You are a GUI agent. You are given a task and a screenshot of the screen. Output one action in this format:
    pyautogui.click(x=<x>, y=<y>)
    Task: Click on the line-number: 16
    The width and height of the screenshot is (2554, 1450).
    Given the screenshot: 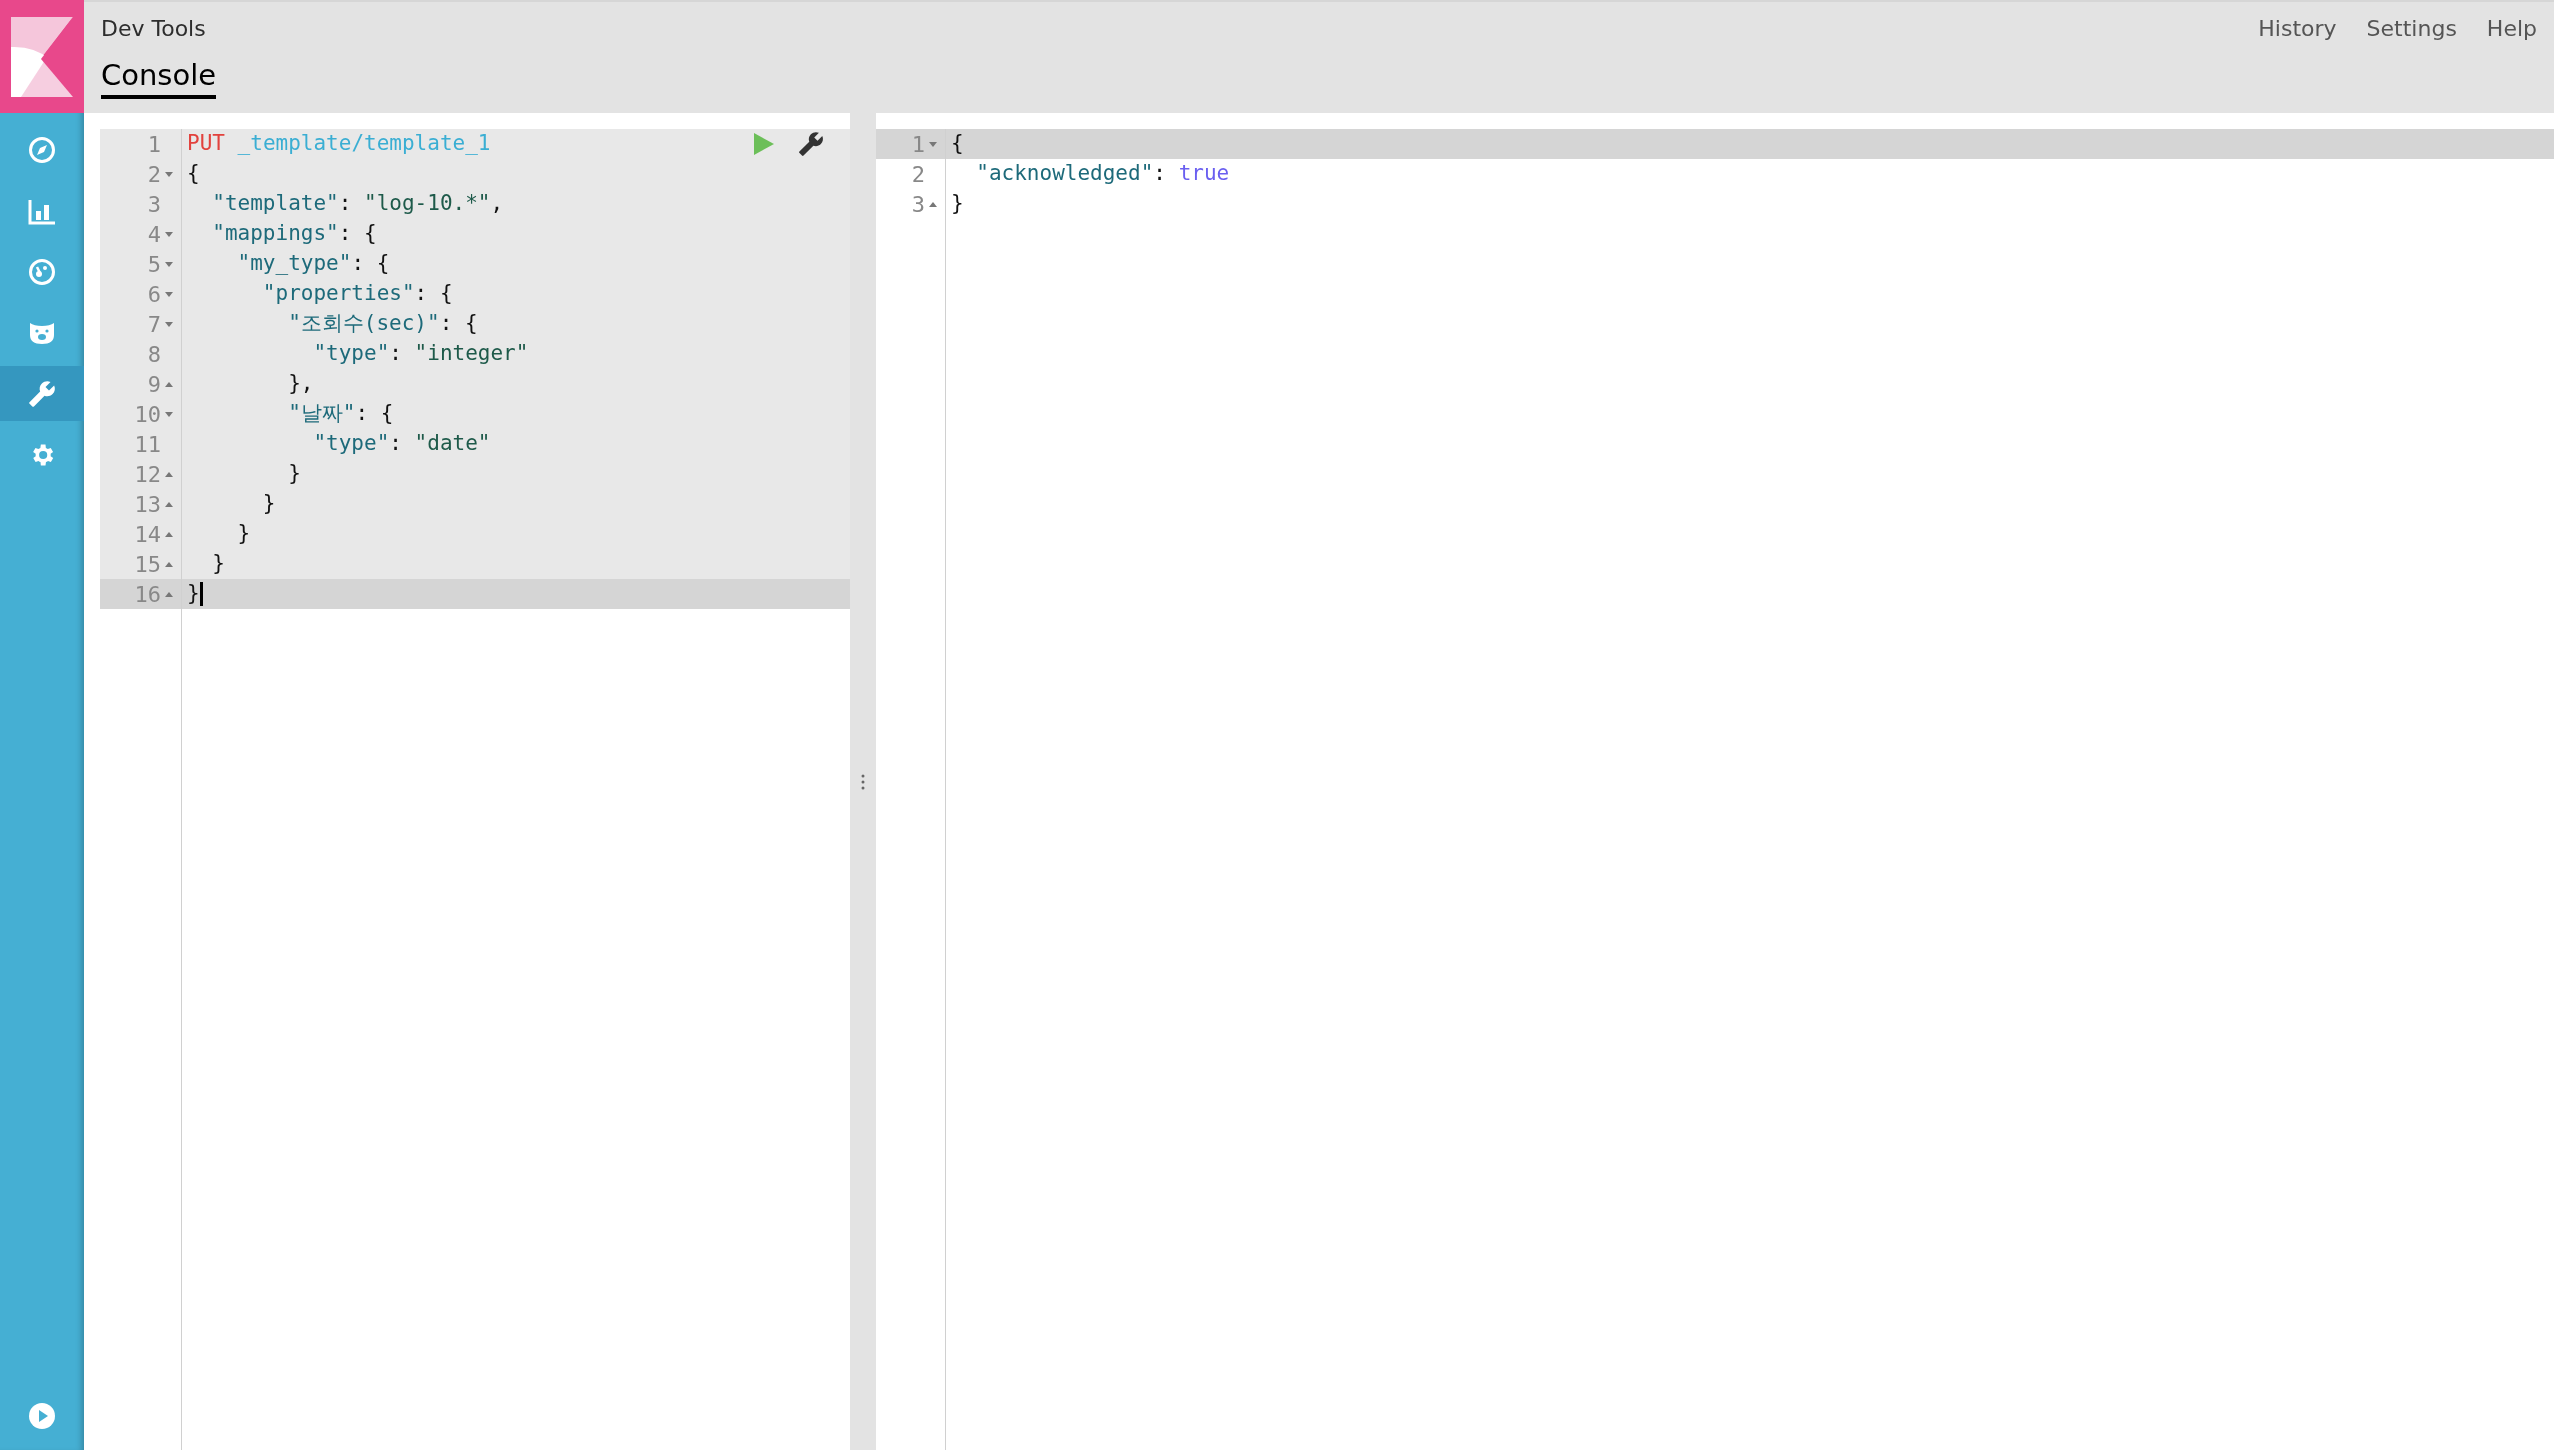 What is the action you would take?
    pyautogui.click(x=147, y=594)
    